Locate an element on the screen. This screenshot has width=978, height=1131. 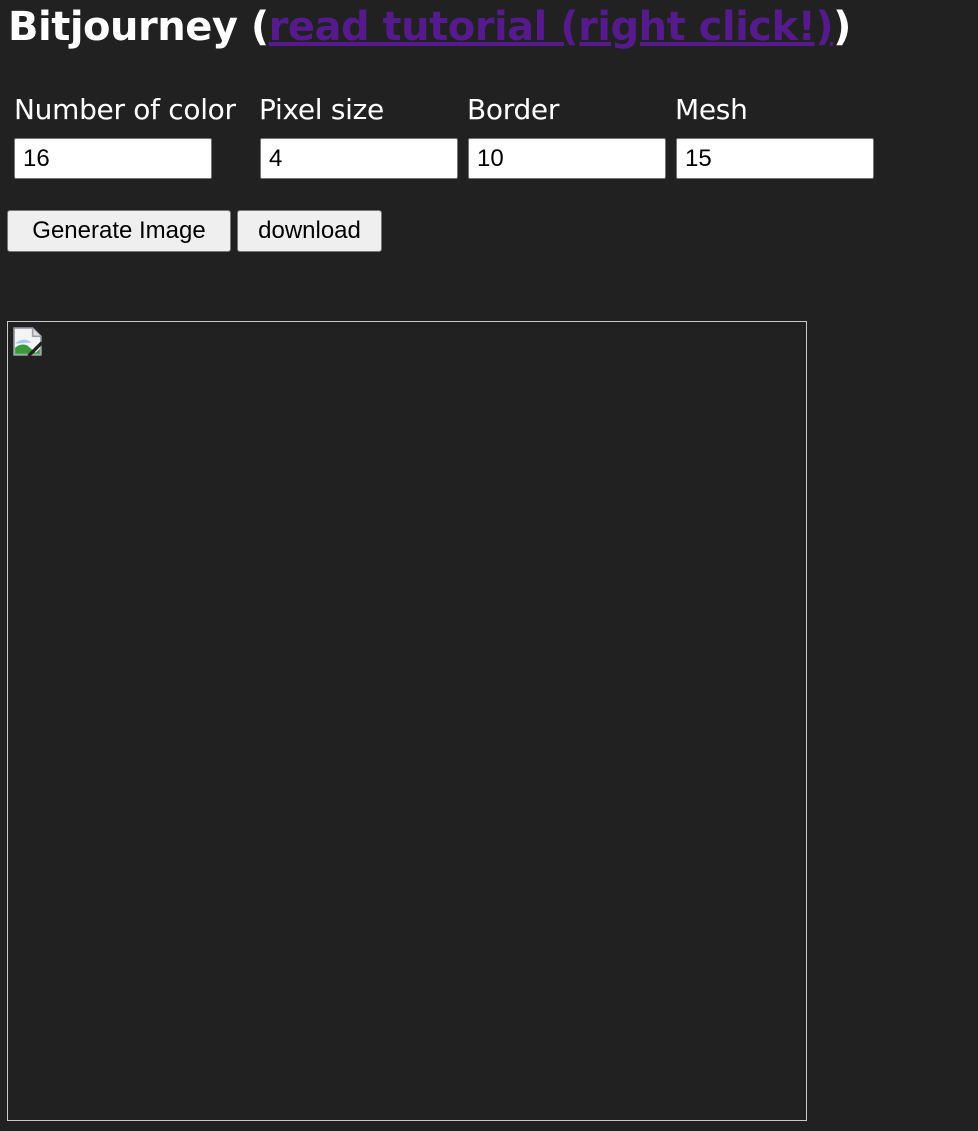
border-input is located at coordinates (567, 158).